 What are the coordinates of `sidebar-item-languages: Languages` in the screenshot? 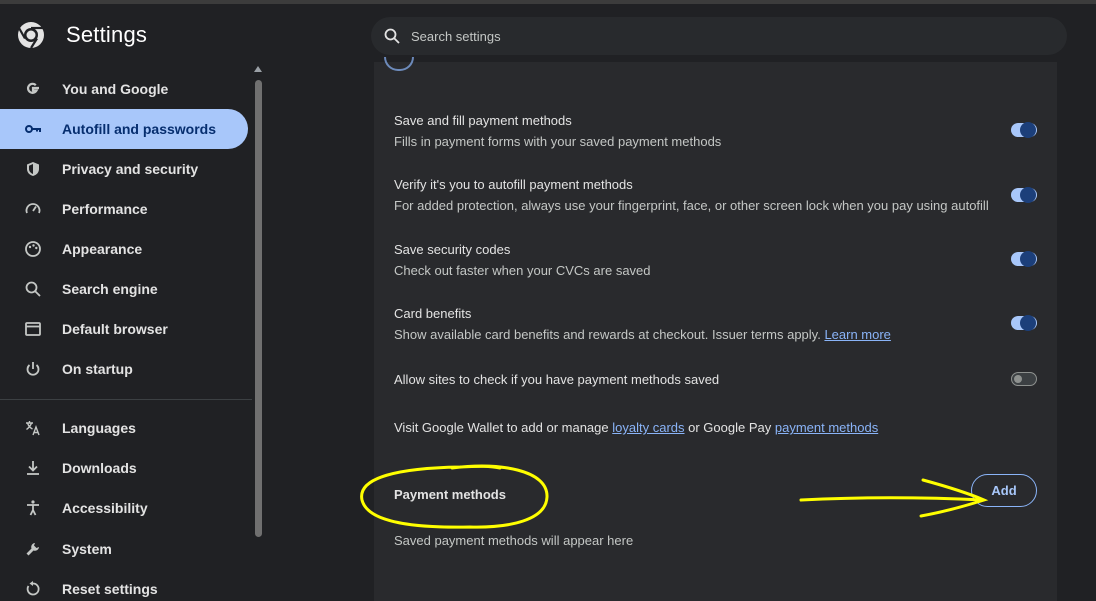 It's located at (124, 428).